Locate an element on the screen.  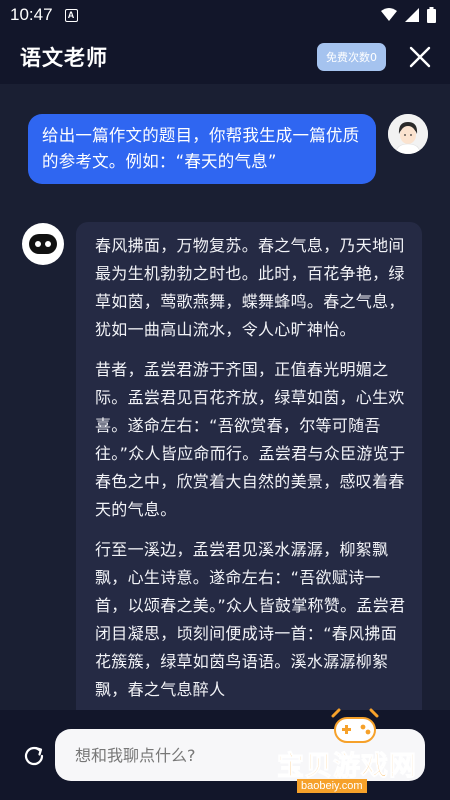
battery-icon is located at coordinates (431, 15).